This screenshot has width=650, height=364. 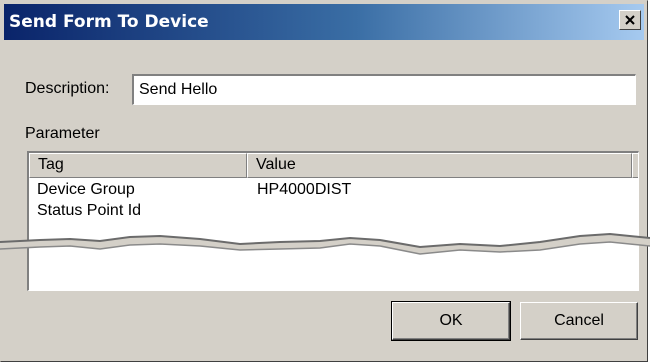 I want to click on table-row: Status Point Id, so click(x=333, y=212).